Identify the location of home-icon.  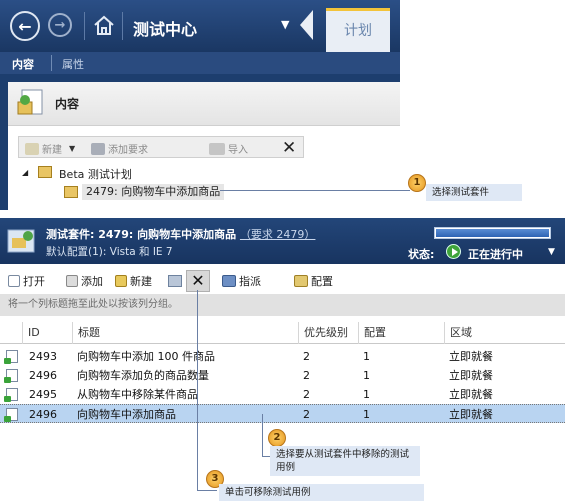
(104, 25).